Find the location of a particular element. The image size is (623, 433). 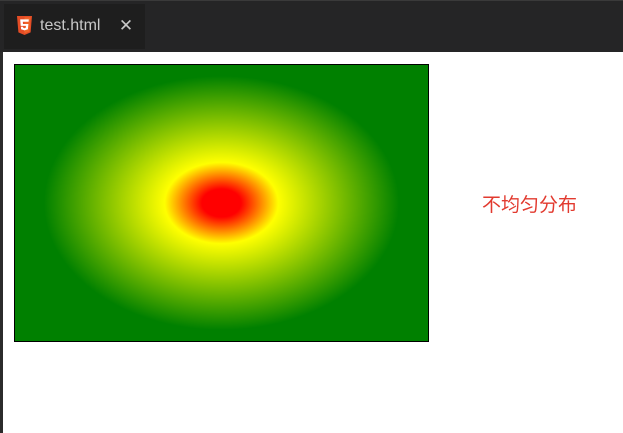

tab-bar: test.html ✕ is located at coordinates (311, 26).